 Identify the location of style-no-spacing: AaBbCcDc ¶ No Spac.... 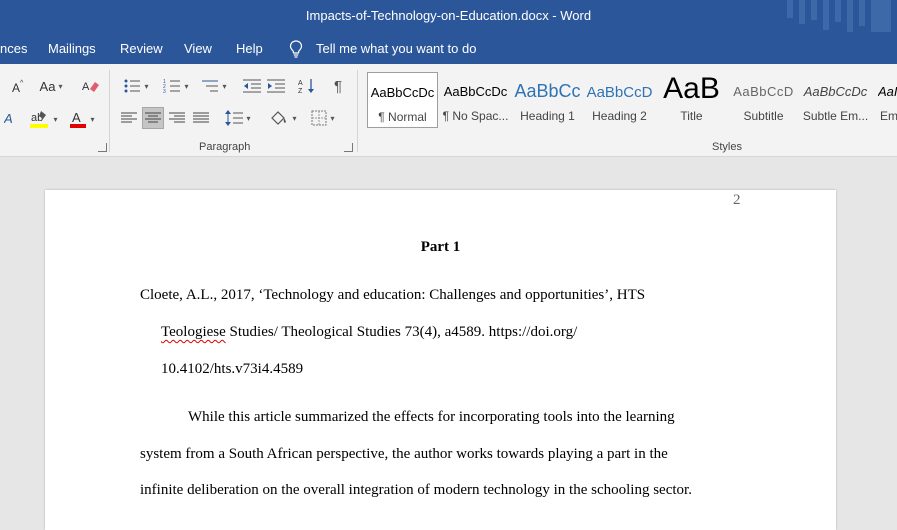
(475, 100).